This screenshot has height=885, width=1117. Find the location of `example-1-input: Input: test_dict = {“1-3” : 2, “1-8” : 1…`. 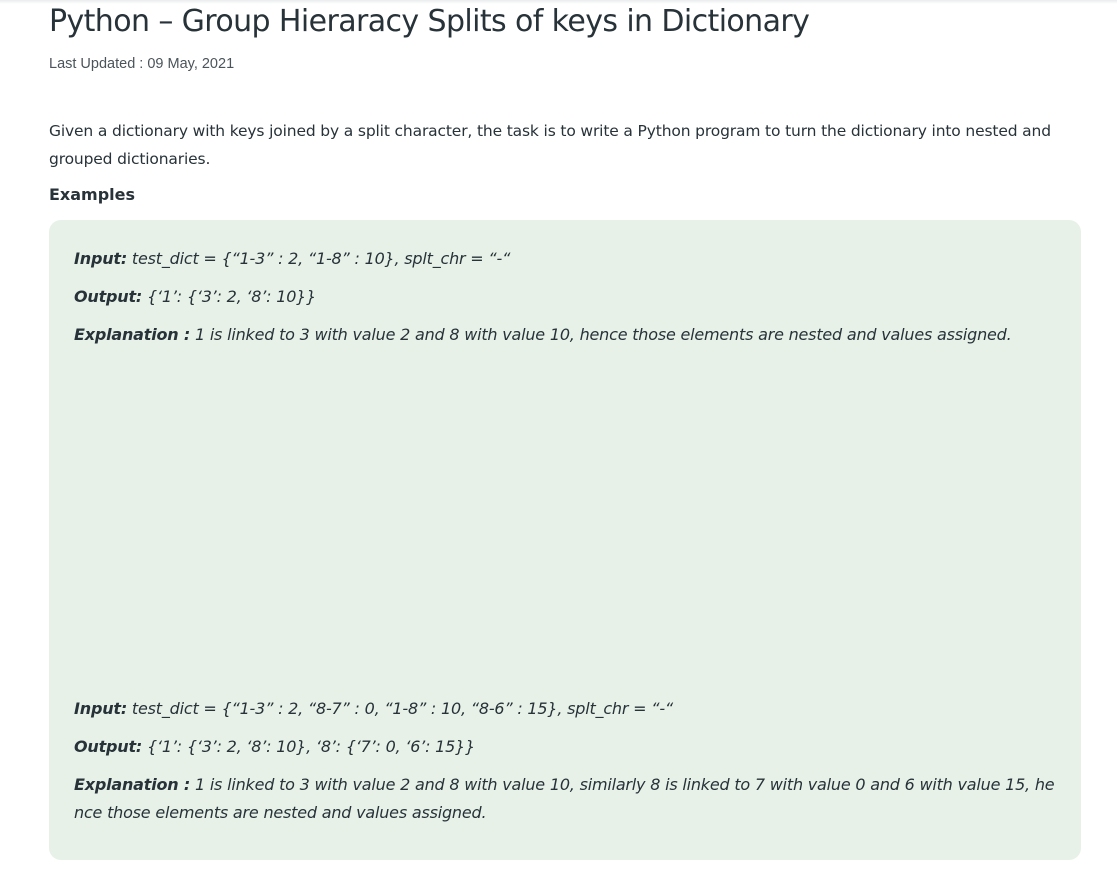

example-1-input: Input: test_dict = {“1-3” : 2, “1-8” : 1… is located at coordinates (569, 259).